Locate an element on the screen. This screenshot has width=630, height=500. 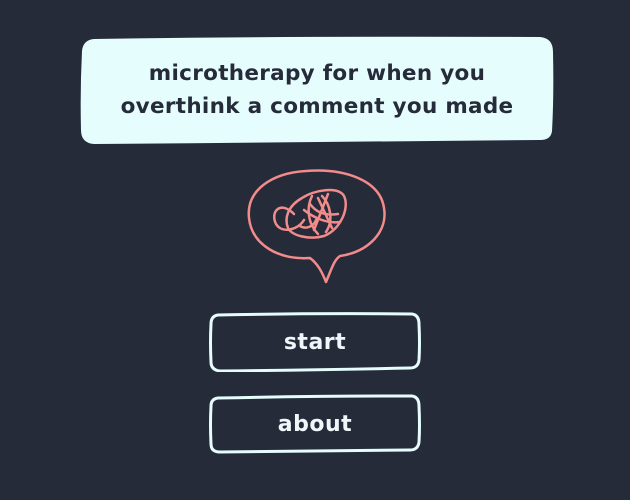
start-button: start is located at coordinates (315, 342).